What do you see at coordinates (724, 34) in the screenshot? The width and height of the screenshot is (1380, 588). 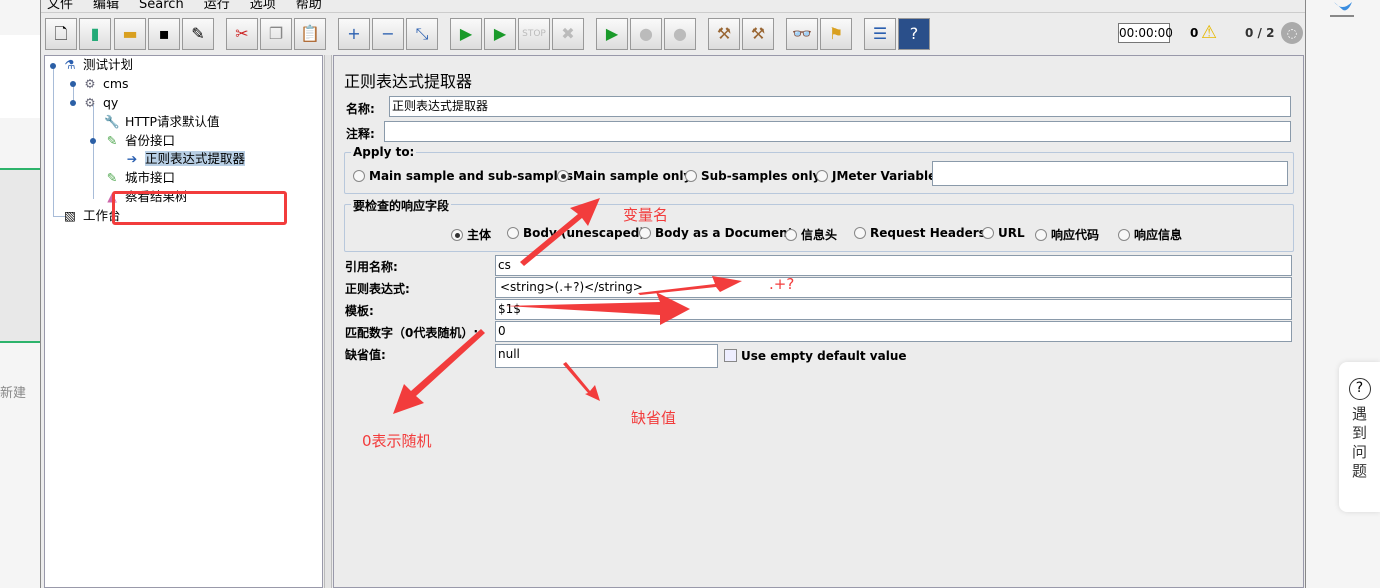 I see `clear-button: ⚒` at bounding box center [724, 34].